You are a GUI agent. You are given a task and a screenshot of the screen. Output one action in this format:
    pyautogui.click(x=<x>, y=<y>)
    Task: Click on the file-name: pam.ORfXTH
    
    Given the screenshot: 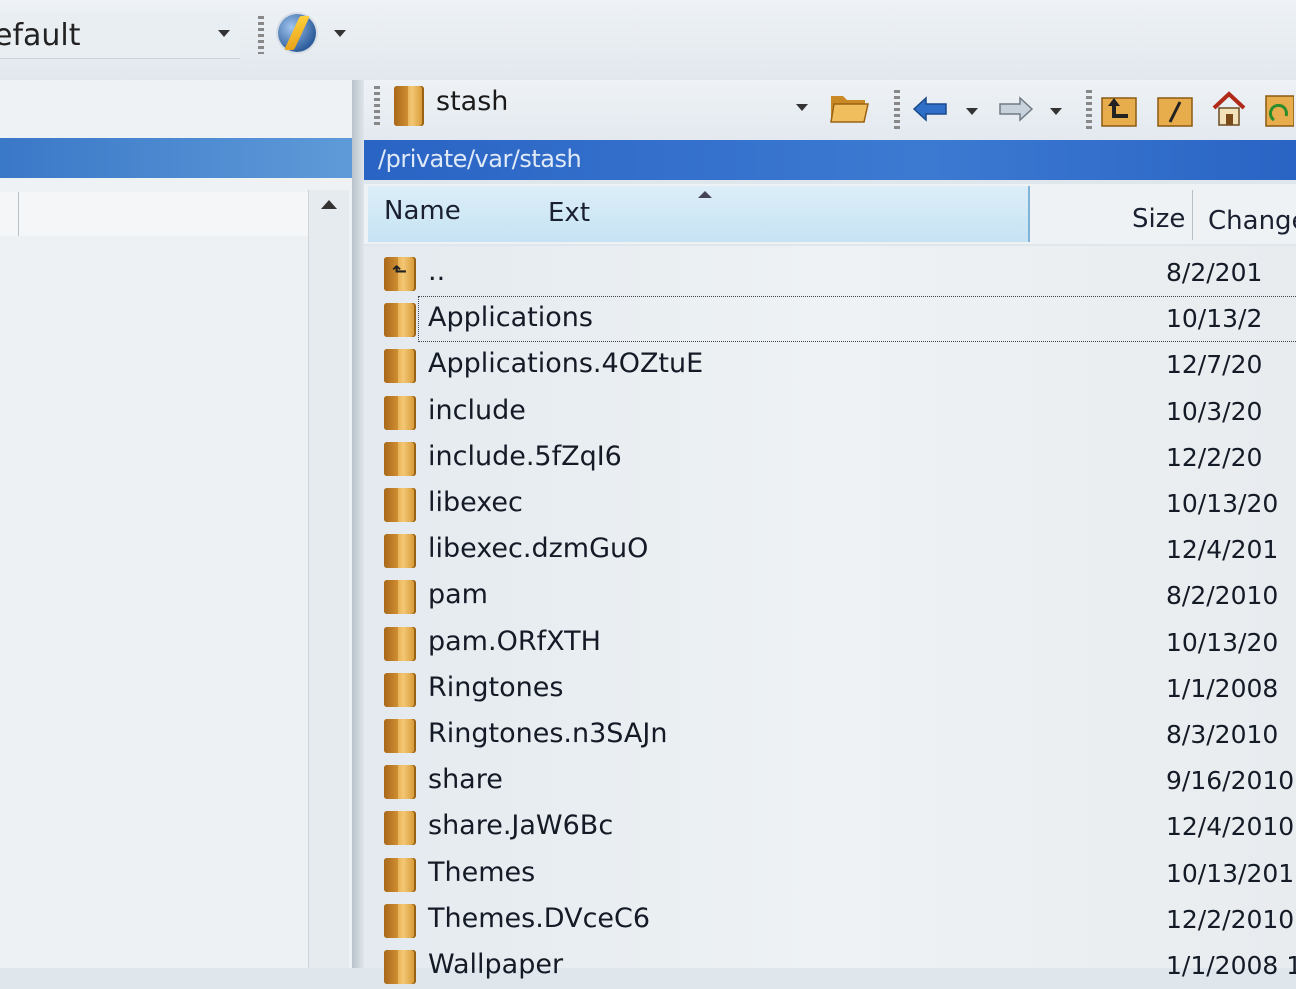 What is the action you would take?
    pyautogui.click(x=514, y=641)
    